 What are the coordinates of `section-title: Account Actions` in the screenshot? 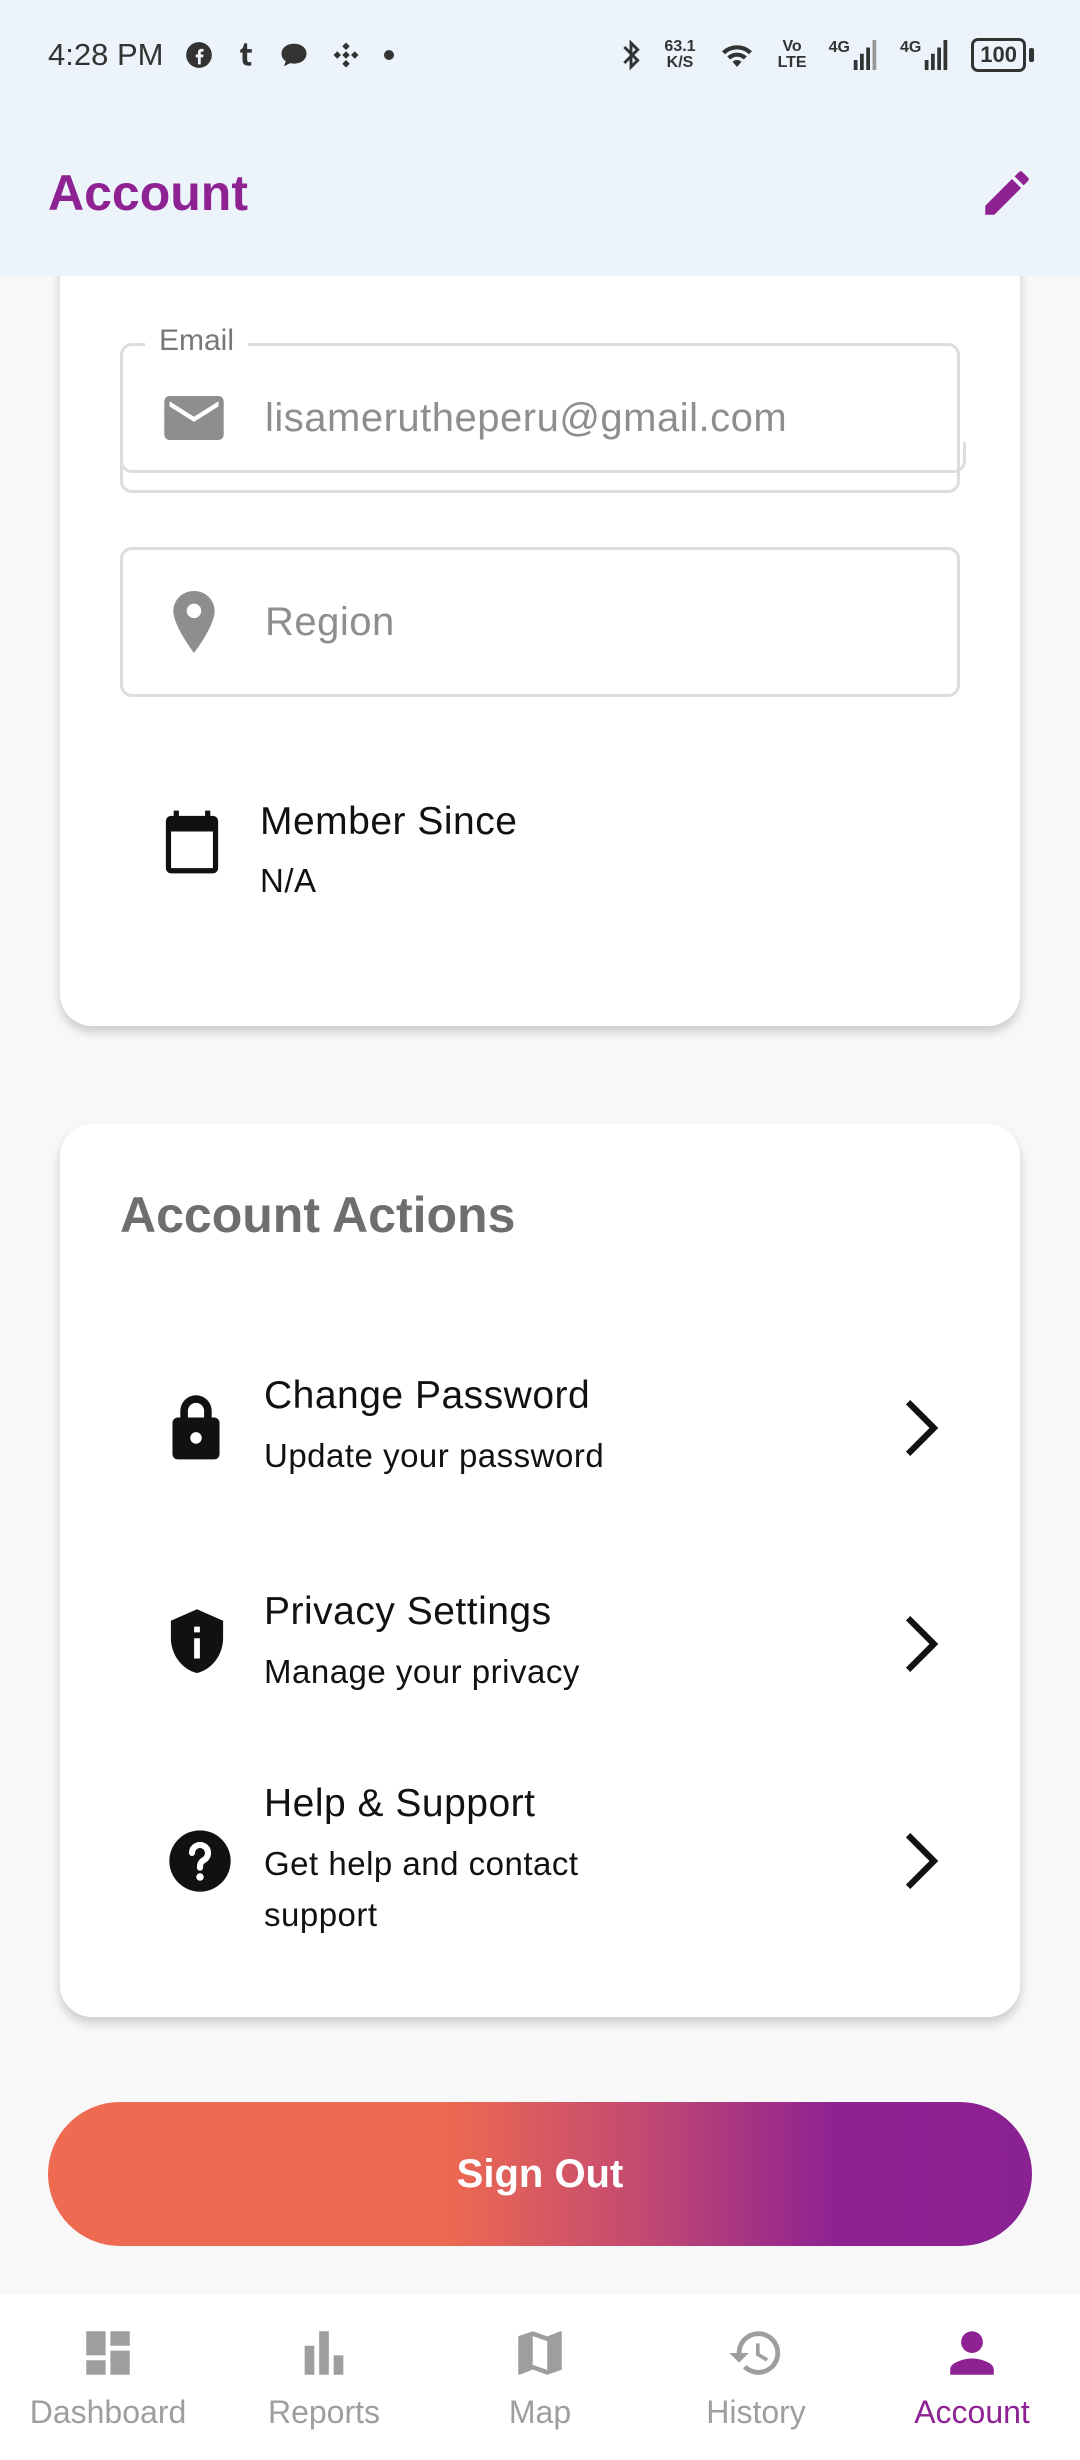 It's located at (318, 1215).